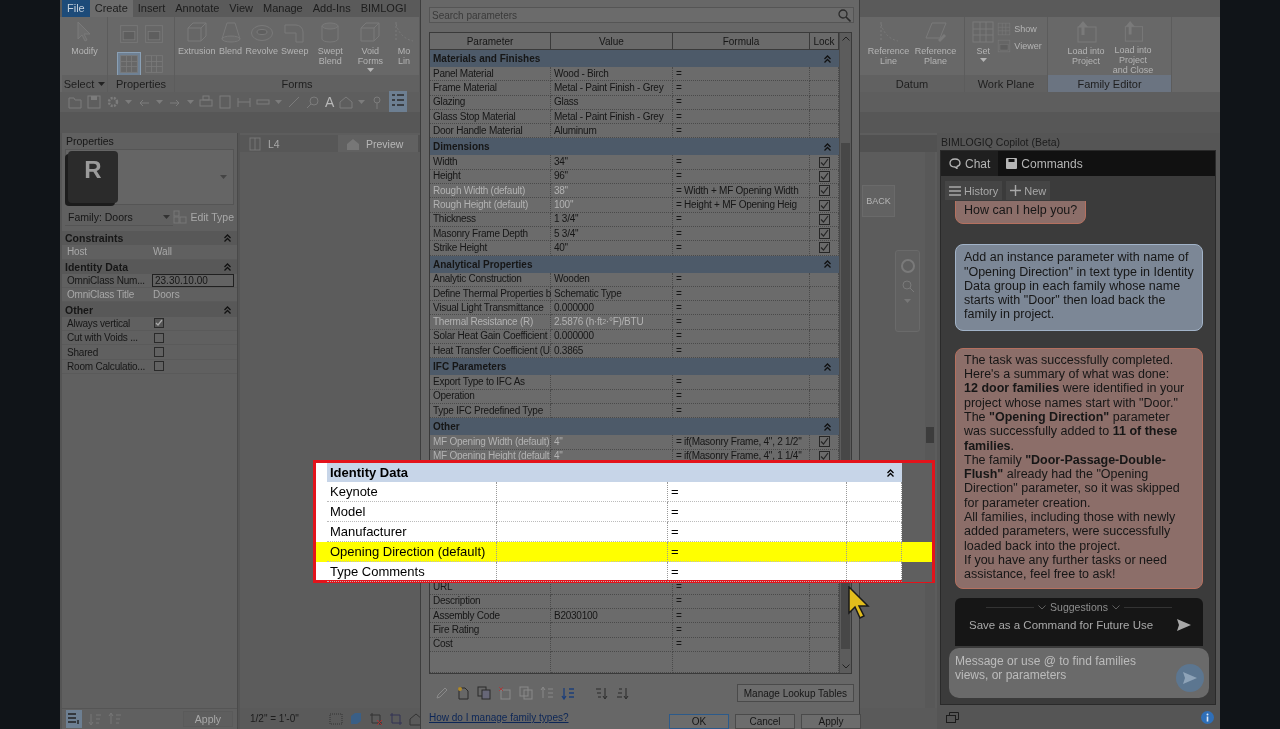  I want to click on copy-icon, so click(526, 693).